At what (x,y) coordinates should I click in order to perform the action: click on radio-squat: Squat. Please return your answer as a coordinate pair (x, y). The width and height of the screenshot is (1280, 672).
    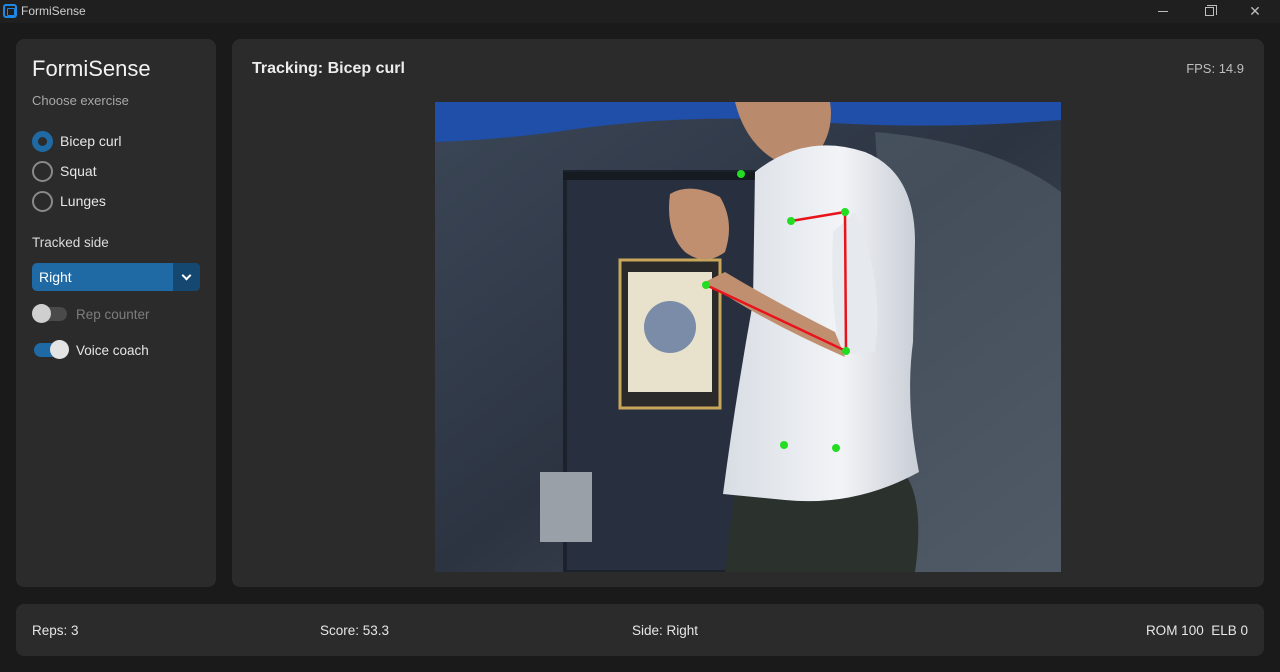
    Looking at the image, I should click on (64, 171).